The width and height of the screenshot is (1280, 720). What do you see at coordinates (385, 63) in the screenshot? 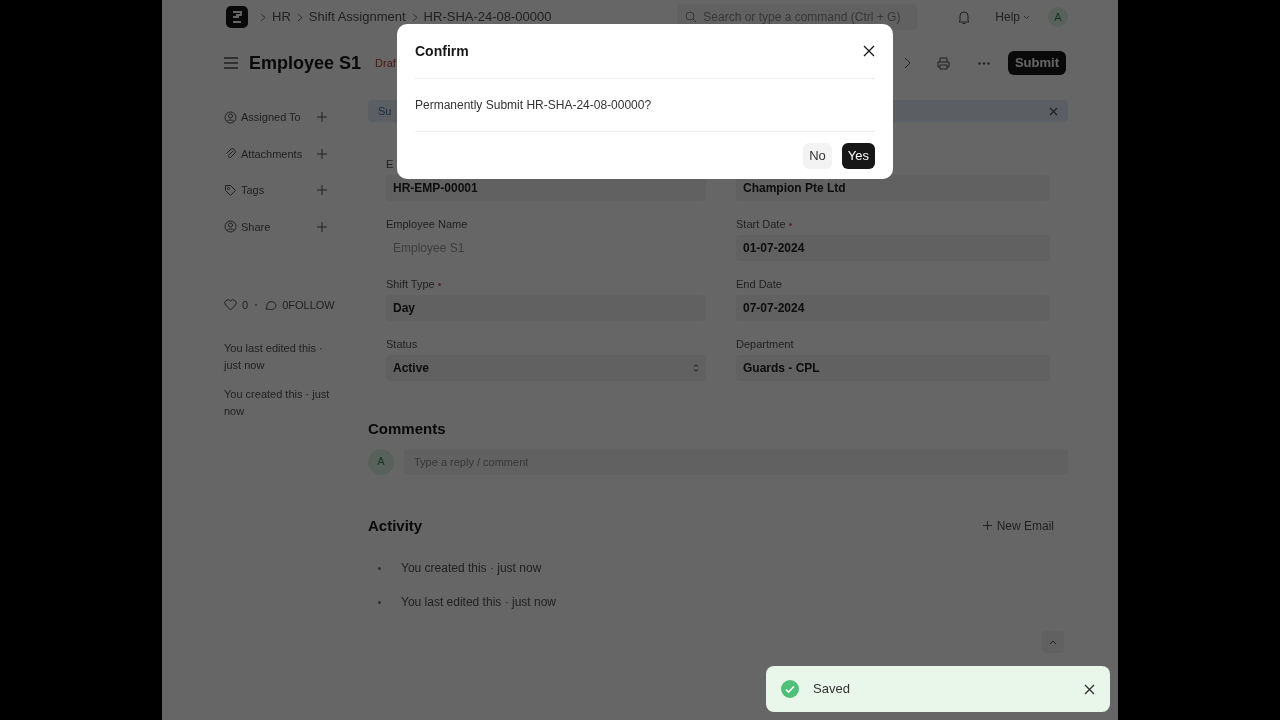
I see `status-indicator: Draf` at bounding box center [385, 63].